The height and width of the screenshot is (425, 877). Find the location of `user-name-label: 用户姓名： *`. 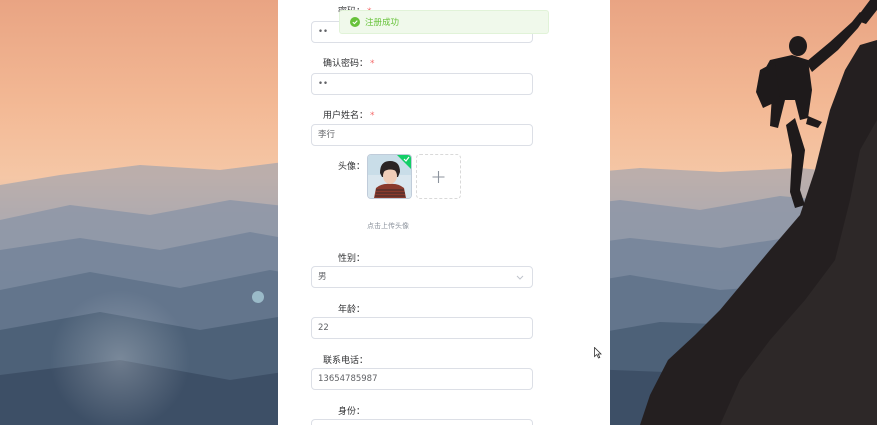

user-name-label: 用户姓名： * is located at coordinates (349, 114).